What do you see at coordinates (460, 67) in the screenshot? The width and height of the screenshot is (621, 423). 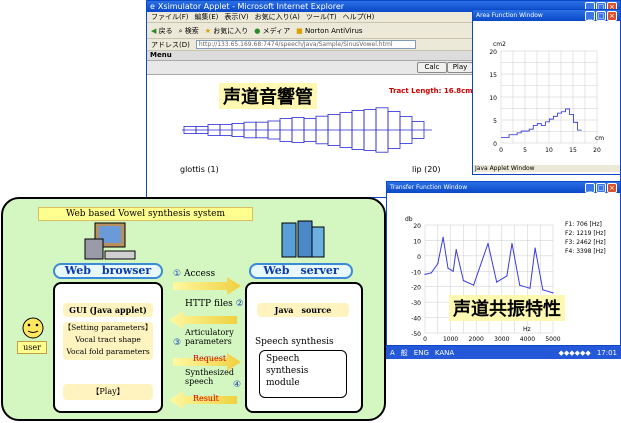 I see `play-button: Play` at bounding box center [460, 67].